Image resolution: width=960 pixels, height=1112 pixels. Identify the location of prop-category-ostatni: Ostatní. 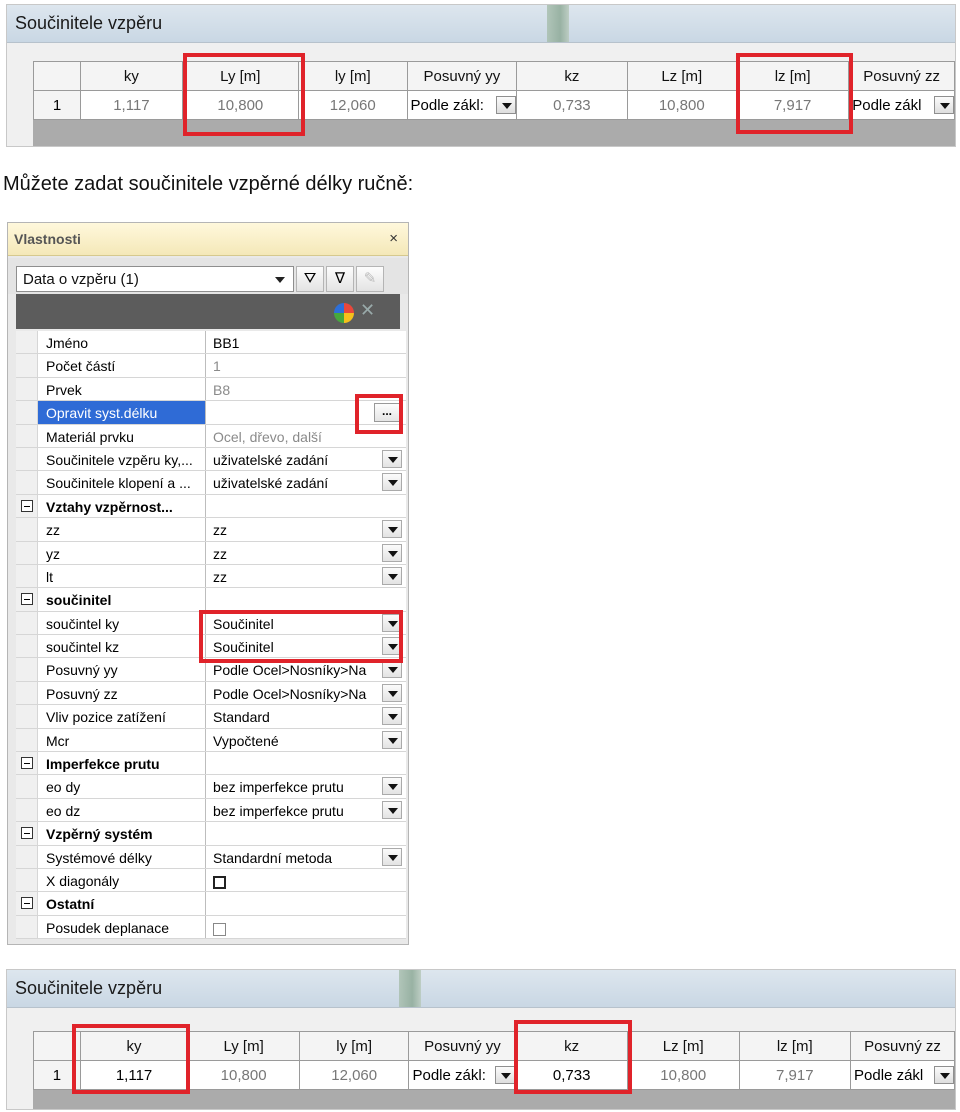
(211, 904).